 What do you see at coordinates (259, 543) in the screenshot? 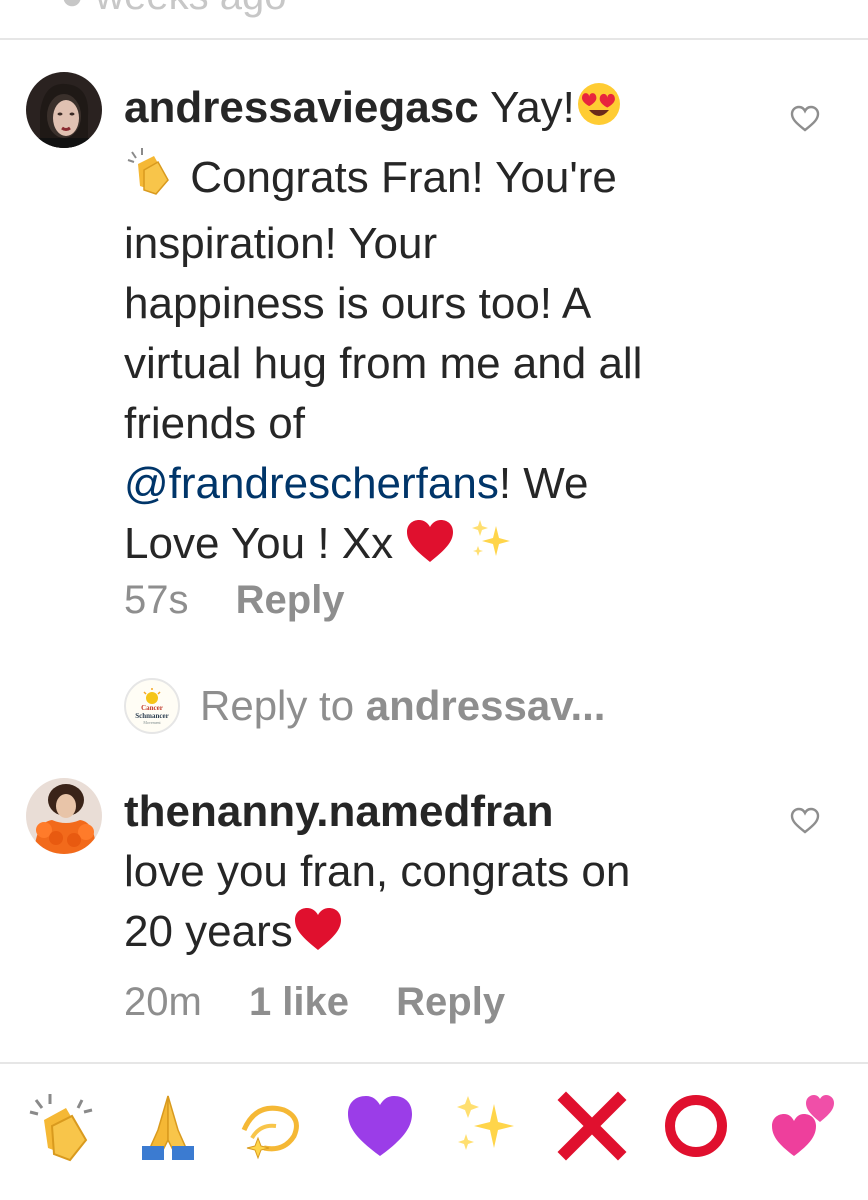
I see `comment-text-line: Love You ! Xx` at bounding box center [259, 543].